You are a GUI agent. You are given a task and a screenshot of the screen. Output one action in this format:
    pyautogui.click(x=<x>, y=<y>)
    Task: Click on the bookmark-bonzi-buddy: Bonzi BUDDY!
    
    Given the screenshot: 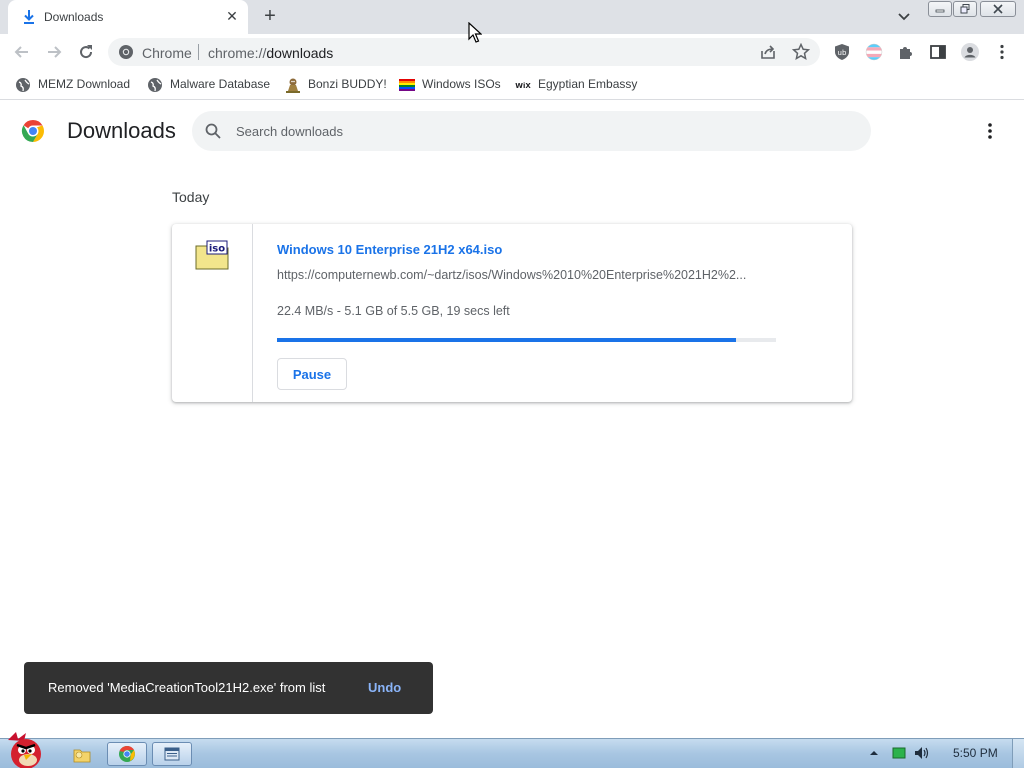 What is the action you would take?
    pyautogui.click(x=336, y=85)
    